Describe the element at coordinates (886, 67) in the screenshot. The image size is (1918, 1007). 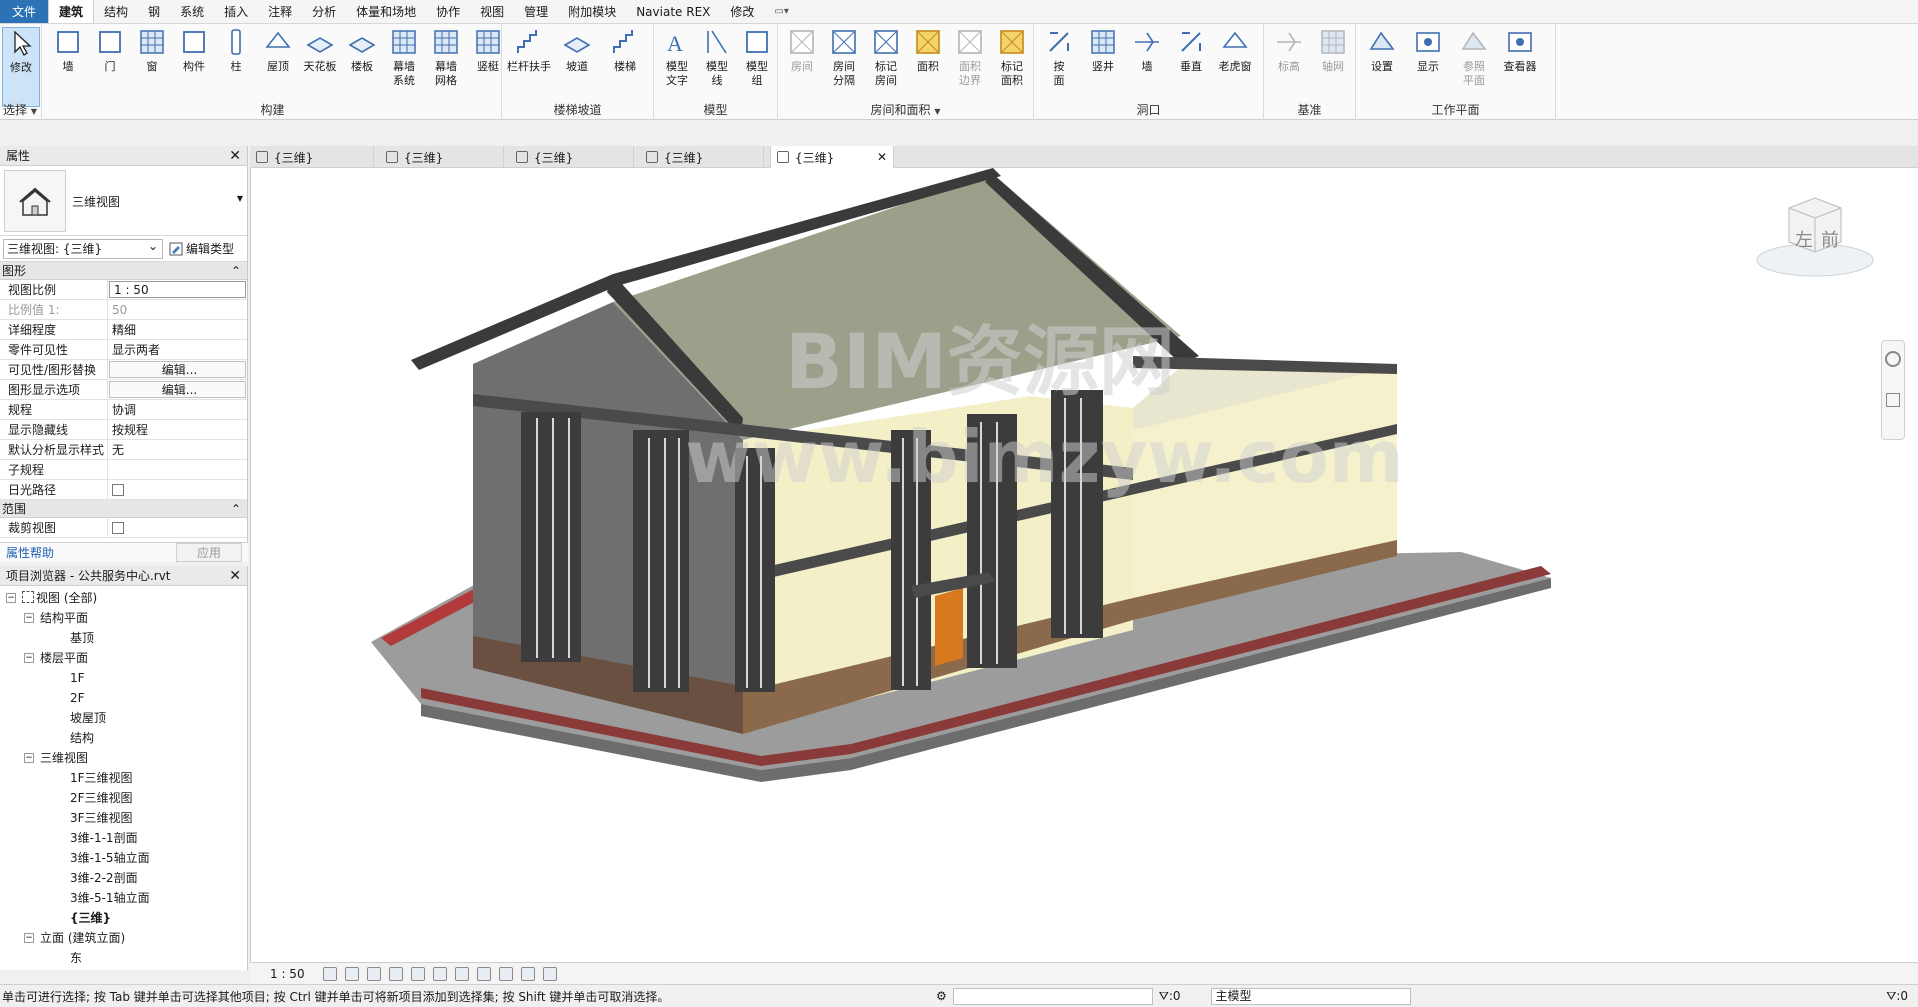
I see `tag-room-button: 标记 房间` at that location.